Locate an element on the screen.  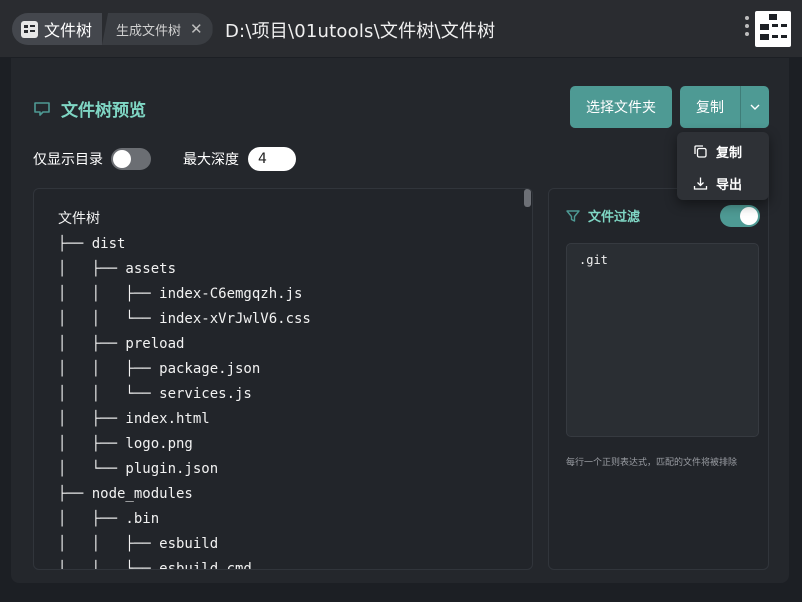
tree-line: 文件树 is located at coordinates (79, 219).